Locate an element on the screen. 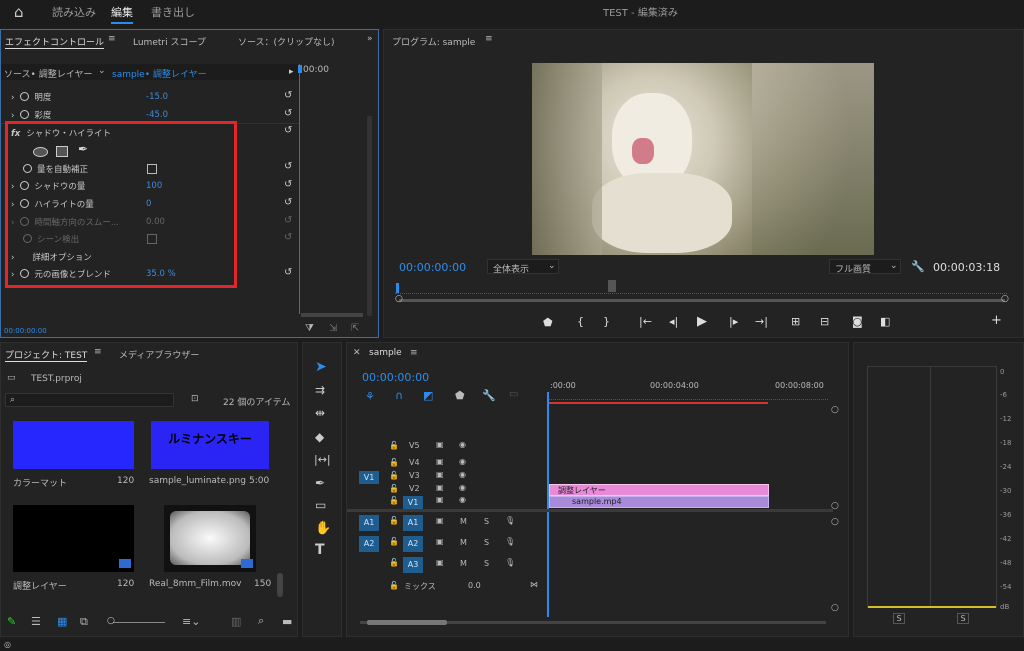  play-only-icon: ▸ is located at coordinates (291, 72).